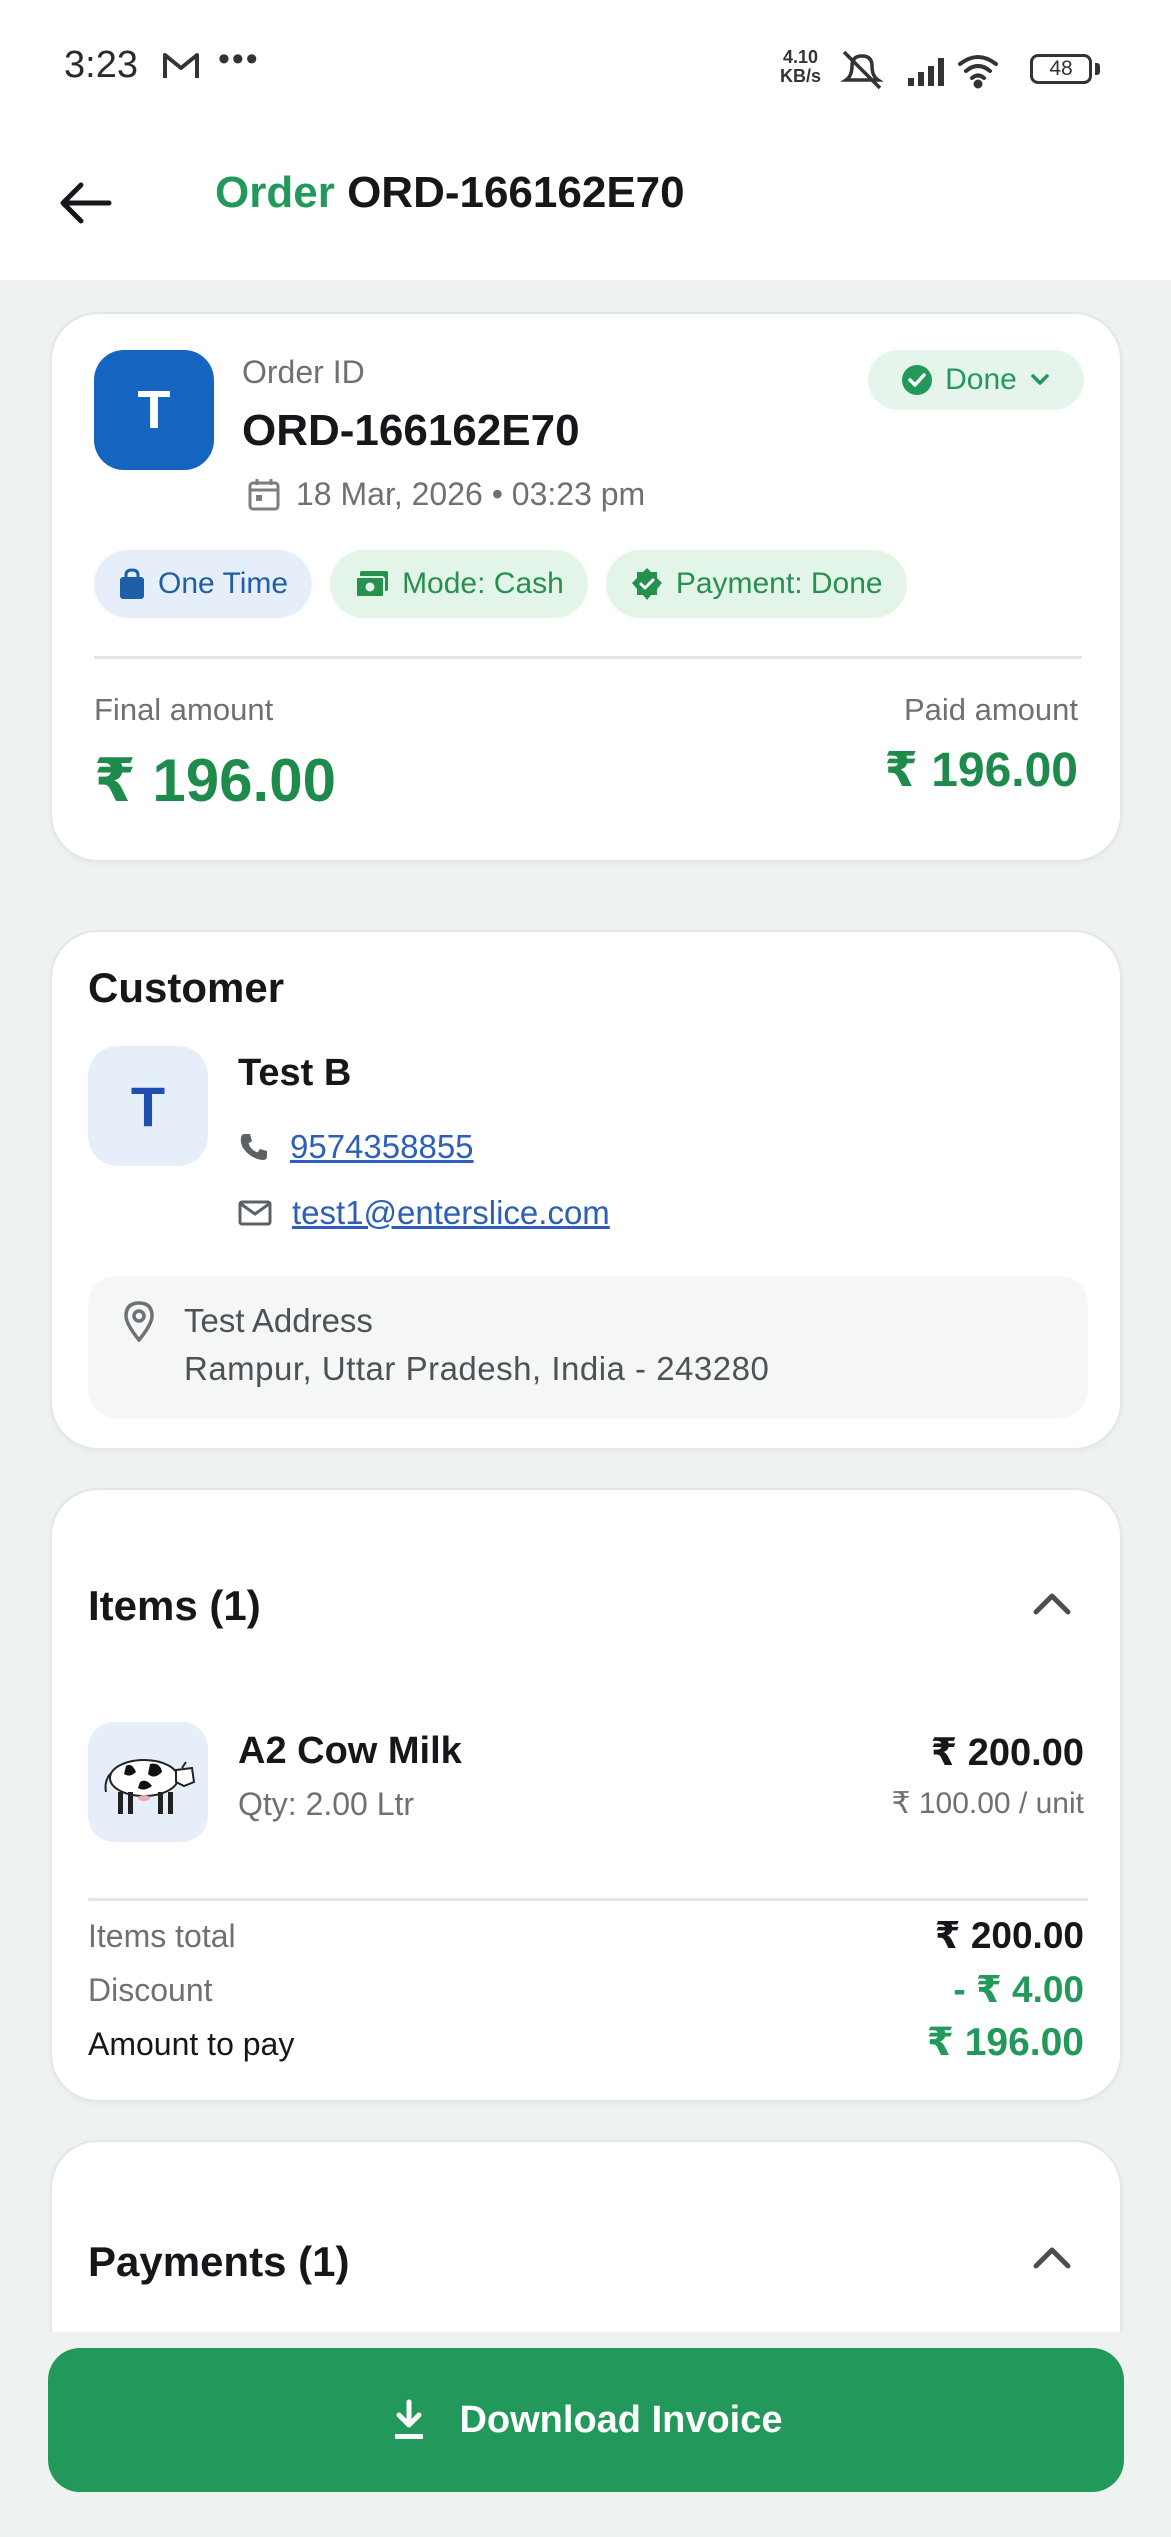 The height and width of the screenshot is (2537, 1171). What do you see at coordinates (148, 1106) in the screenshot?
I see `customer-avatar: T` at bounding box center [148, 1106].